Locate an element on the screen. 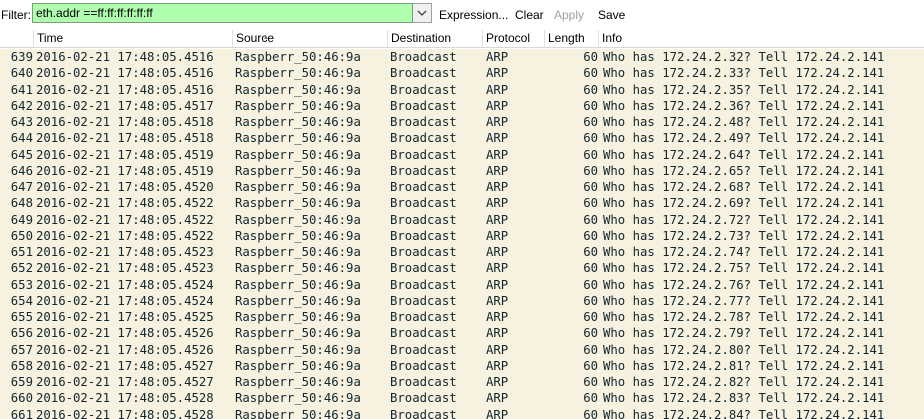  packet-number: 647 is located at coordinates (21, 187).